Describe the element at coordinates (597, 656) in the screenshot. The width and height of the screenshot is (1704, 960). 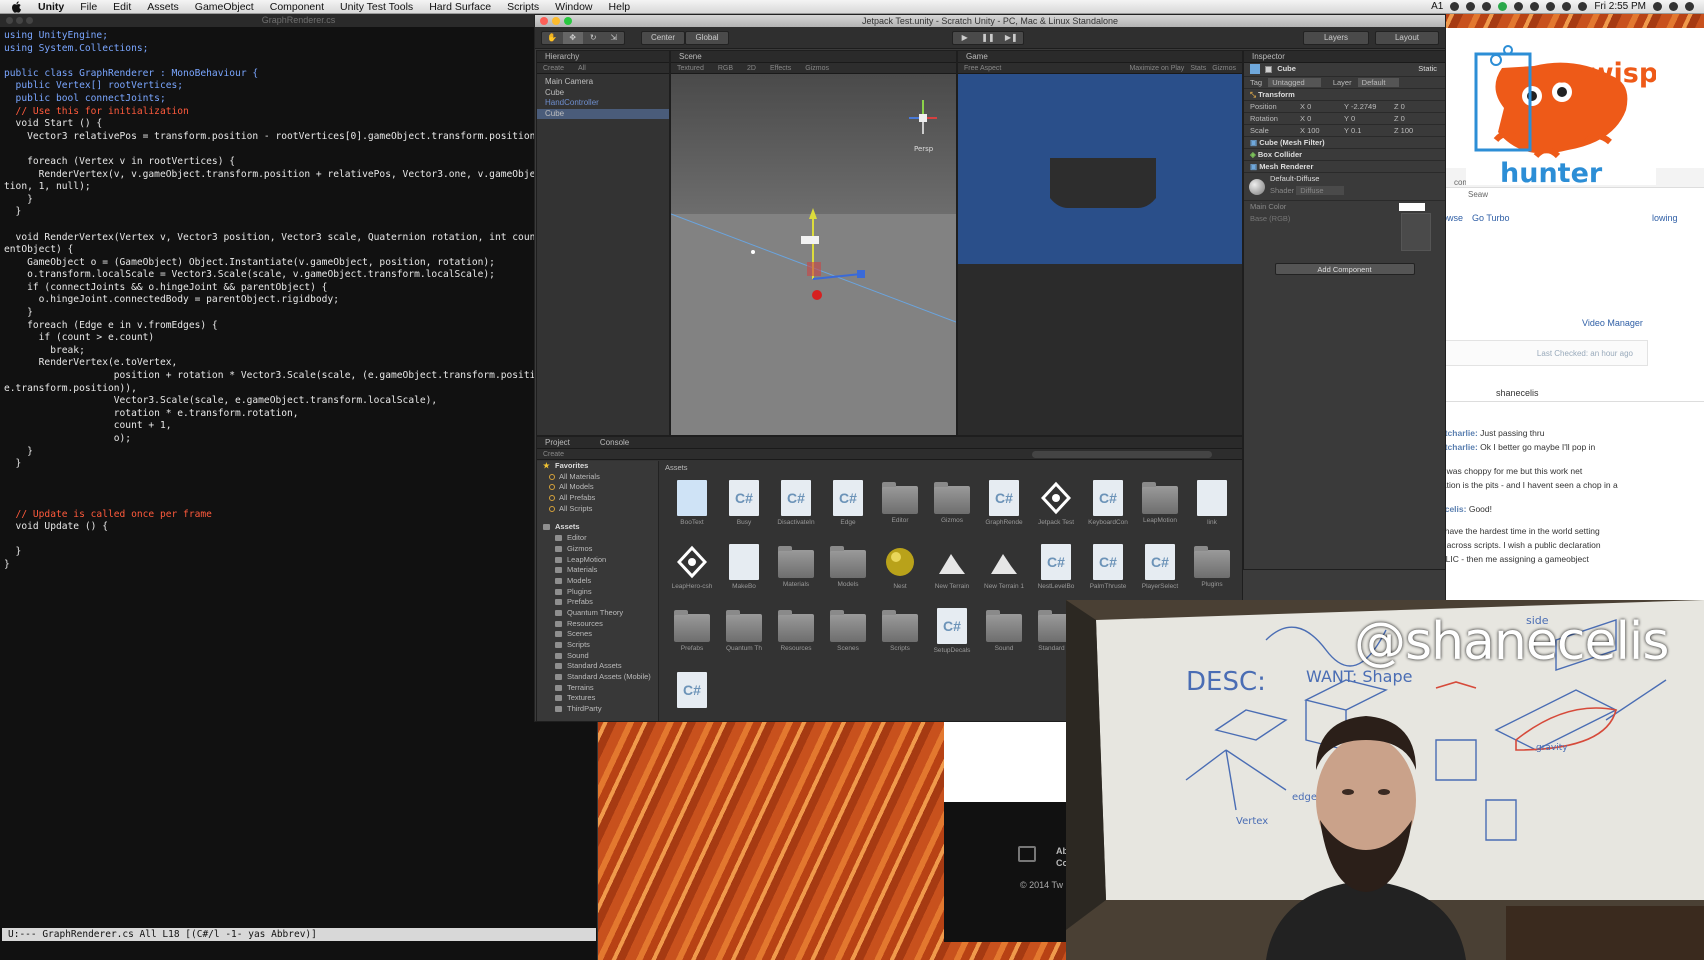
I see `tree-folder-sound: Sound` at that location.